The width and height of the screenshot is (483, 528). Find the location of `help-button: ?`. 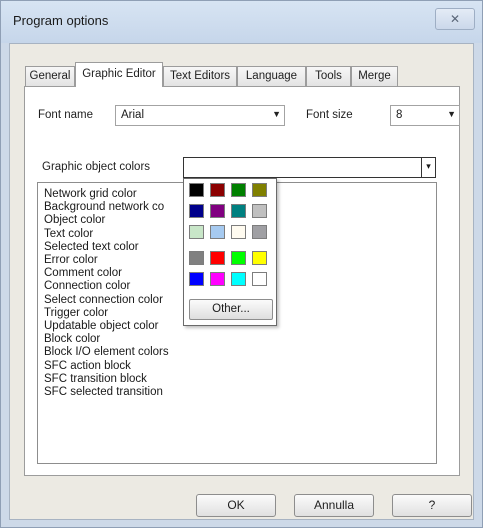

help-button: ? is located at coordinates (432, 505).